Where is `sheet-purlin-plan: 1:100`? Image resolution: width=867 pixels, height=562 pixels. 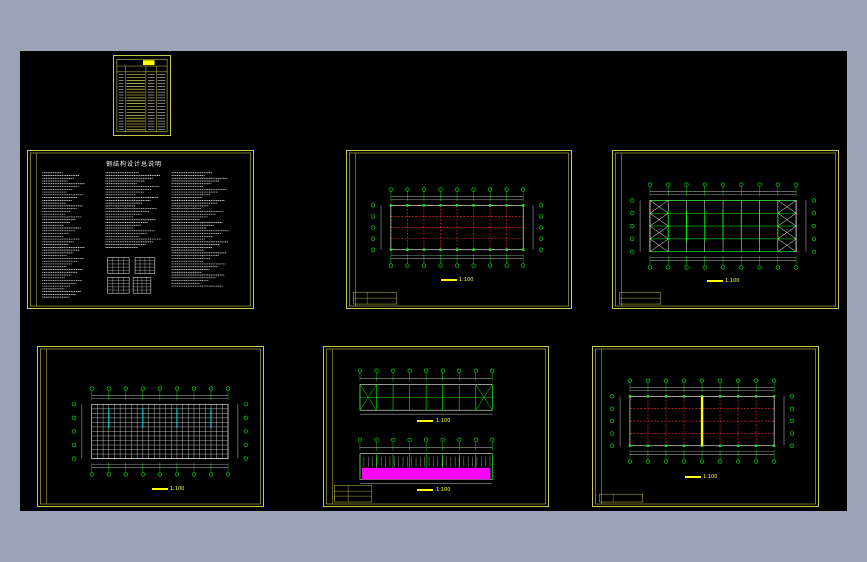 sheet-purlin-plan: 1:100 is located at coordinates (150, 426).